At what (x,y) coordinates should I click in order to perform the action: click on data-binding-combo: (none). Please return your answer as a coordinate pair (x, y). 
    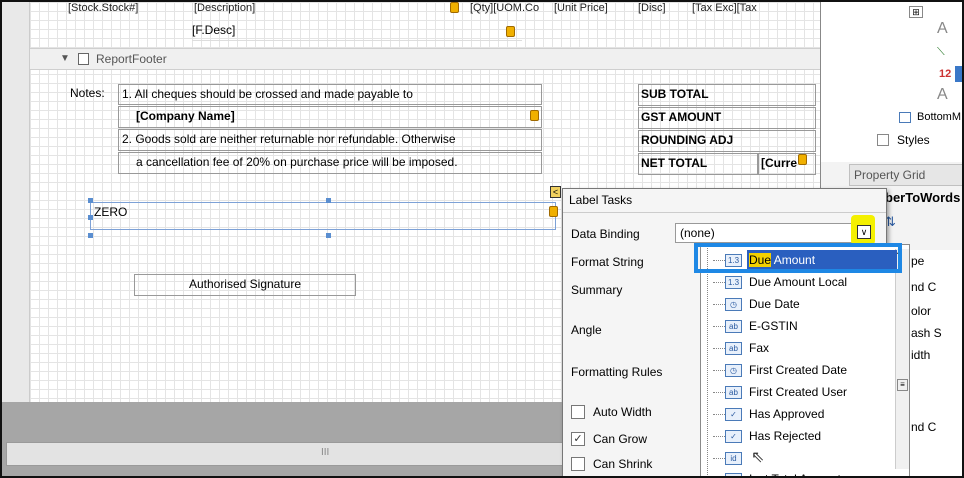
    Looking at the image, I should click on (770, 233).